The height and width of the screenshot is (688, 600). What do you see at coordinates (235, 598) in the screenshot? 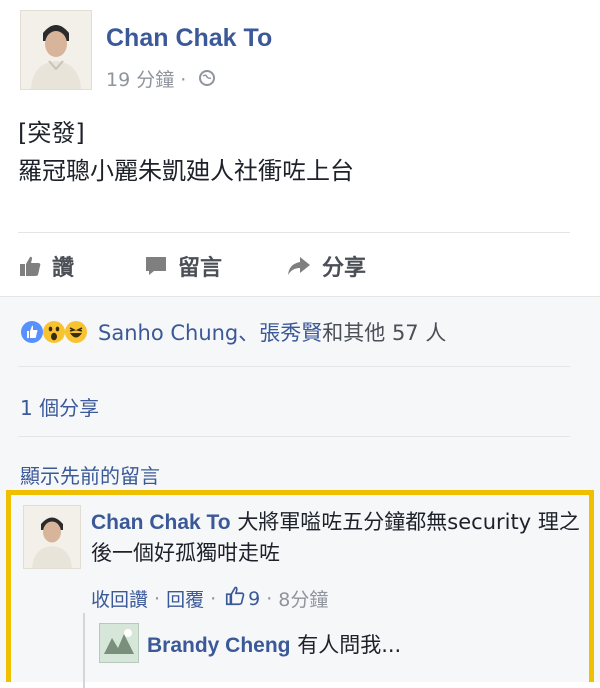
I see `thumbs-up-outline-icon` at bounding box center [235, 598].